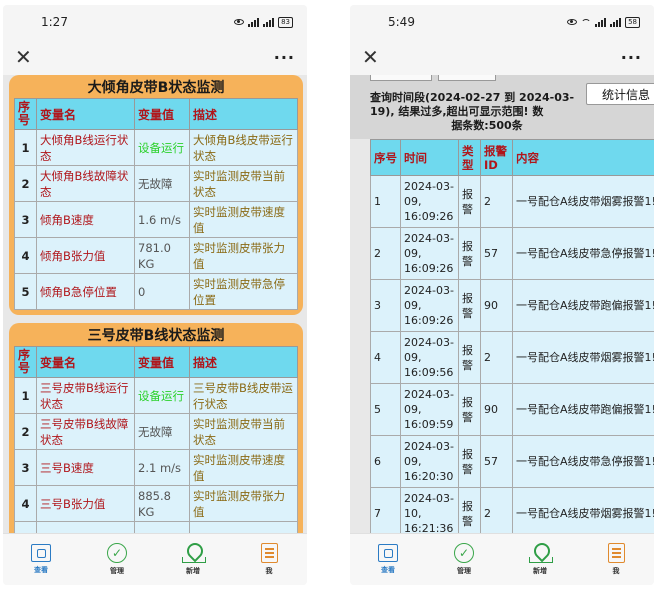  Describe the element at coordinates (85, 291) in the screenshot. I see `variable-name: 倾角B急停位置` at that location.